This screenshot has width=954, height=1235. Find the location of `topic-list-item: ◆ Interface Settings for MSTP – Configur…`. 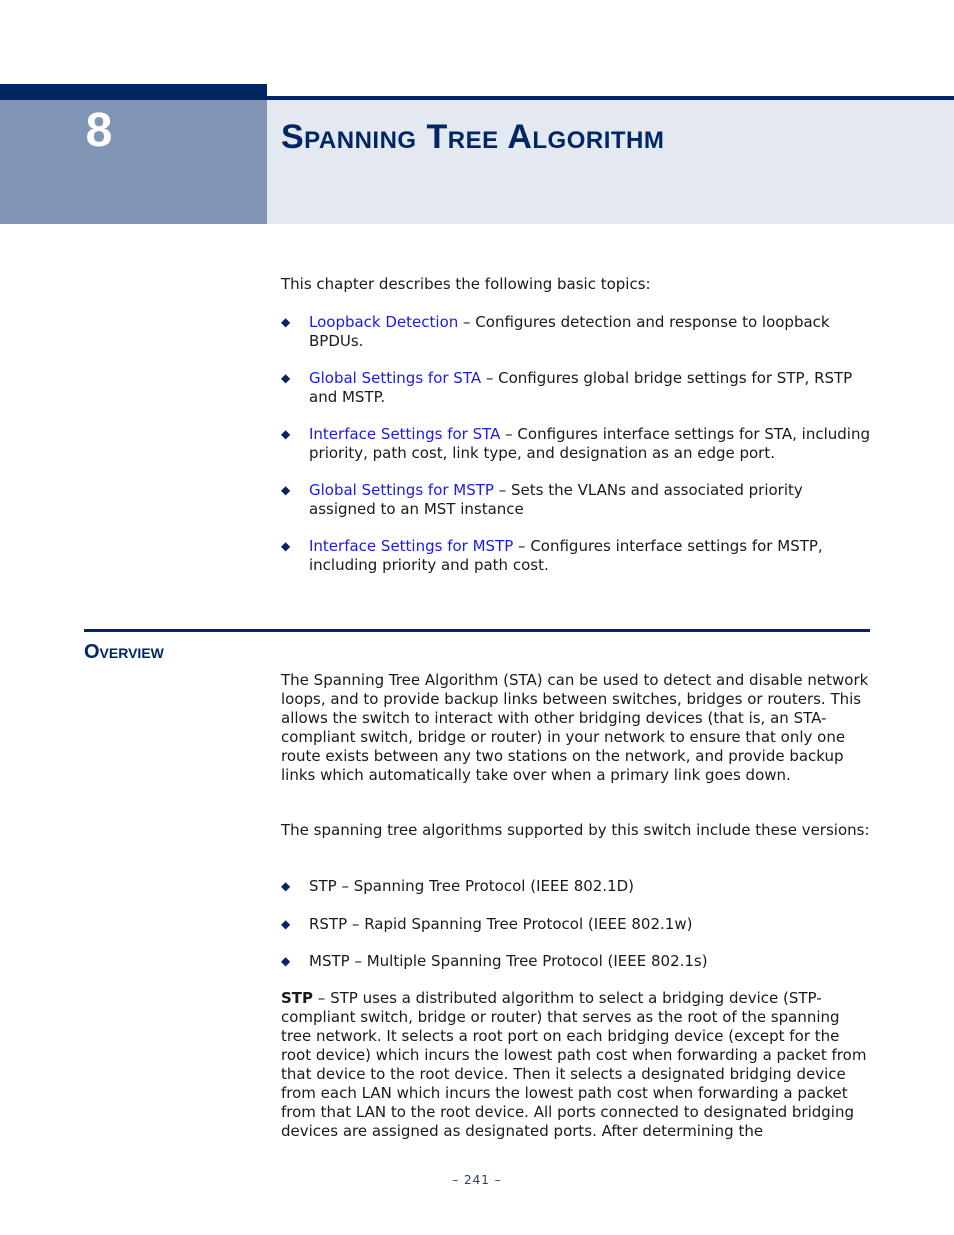

topic-list-item: ◆ Interface Settings for MSTP – Configur… is located at coordinates (577, 556).